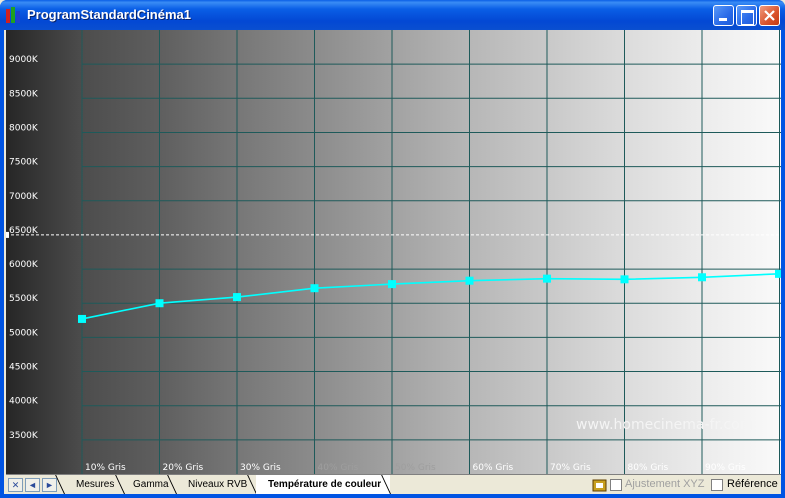 The image size is (785, 498). Describe the element at coordinates (151, 484) in the screenshot. I see `tab-label: Gamma` at that location.